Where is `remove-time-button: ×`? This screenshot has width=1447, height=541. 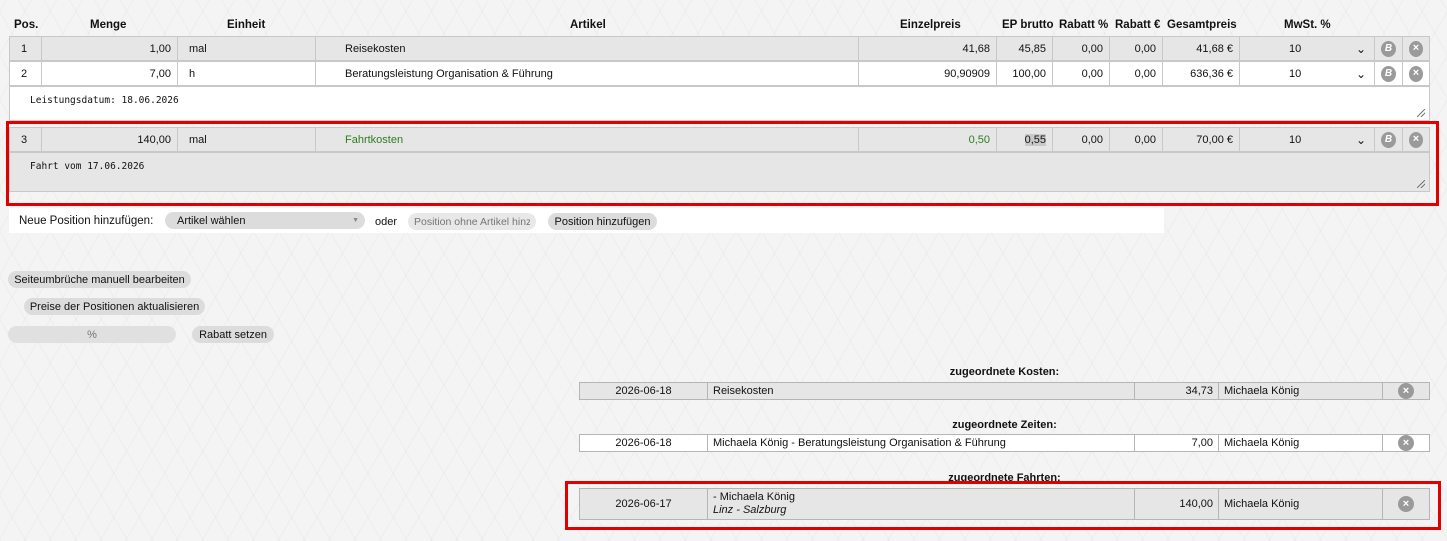
remove-time-button: × is located at coordinates (1406, 443).